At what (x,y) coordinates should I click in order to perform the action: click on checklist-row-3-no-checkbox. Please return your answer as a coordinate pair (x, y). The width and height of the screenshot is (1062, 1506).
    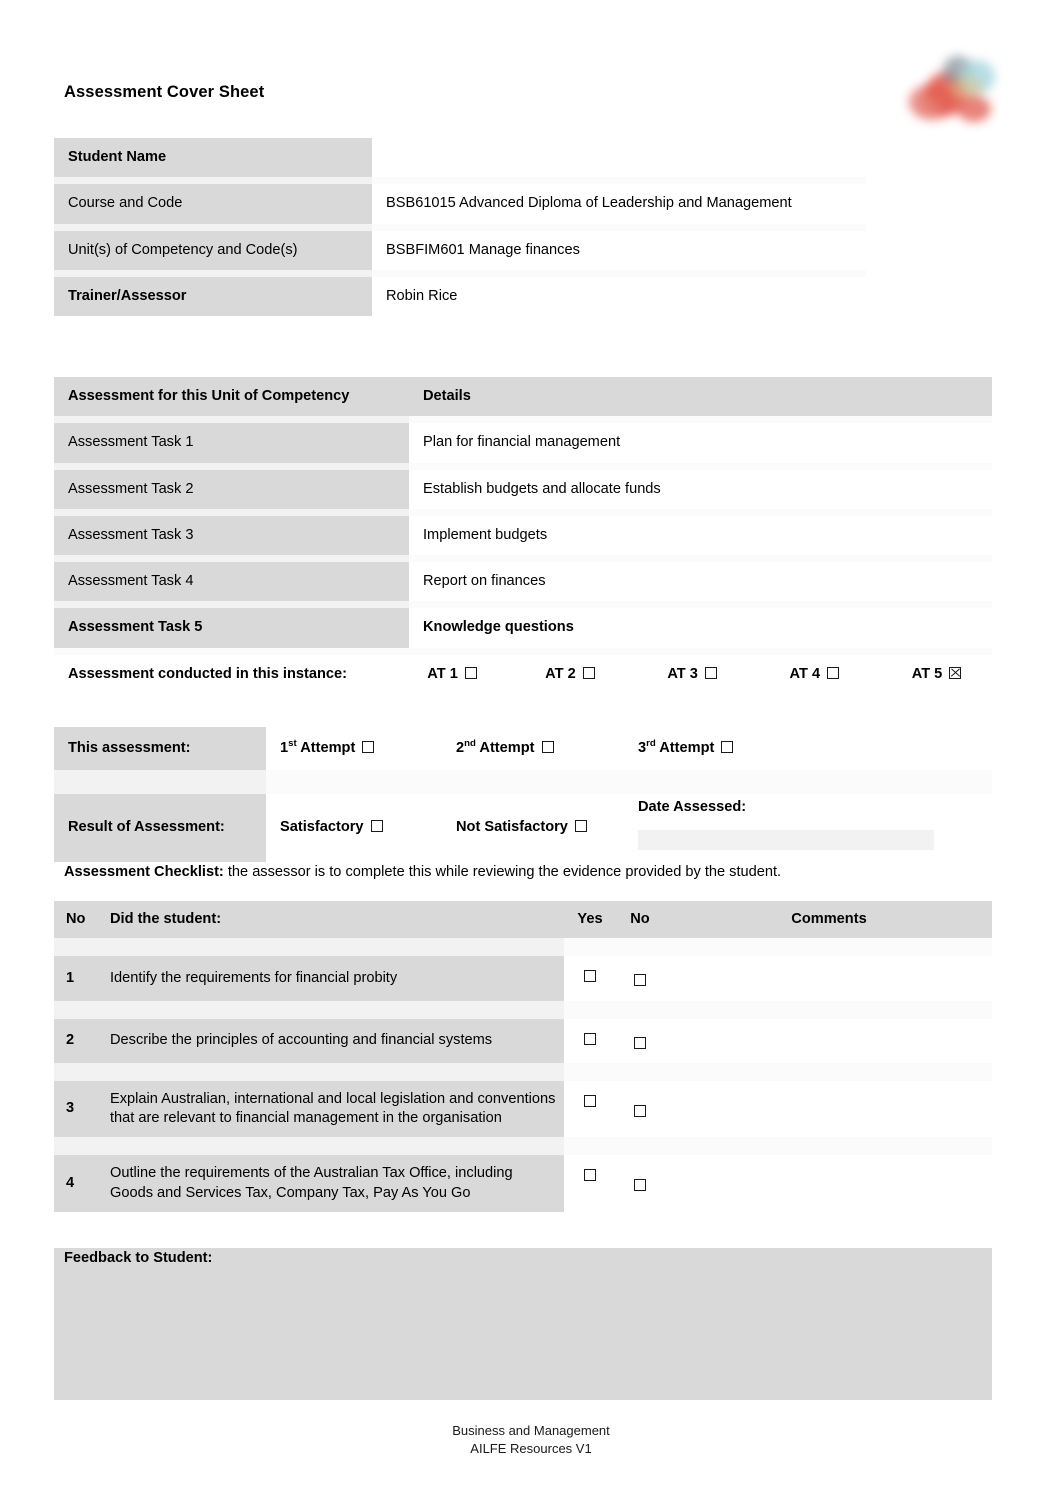
    Looking at the image, I should click on (640, 1110).